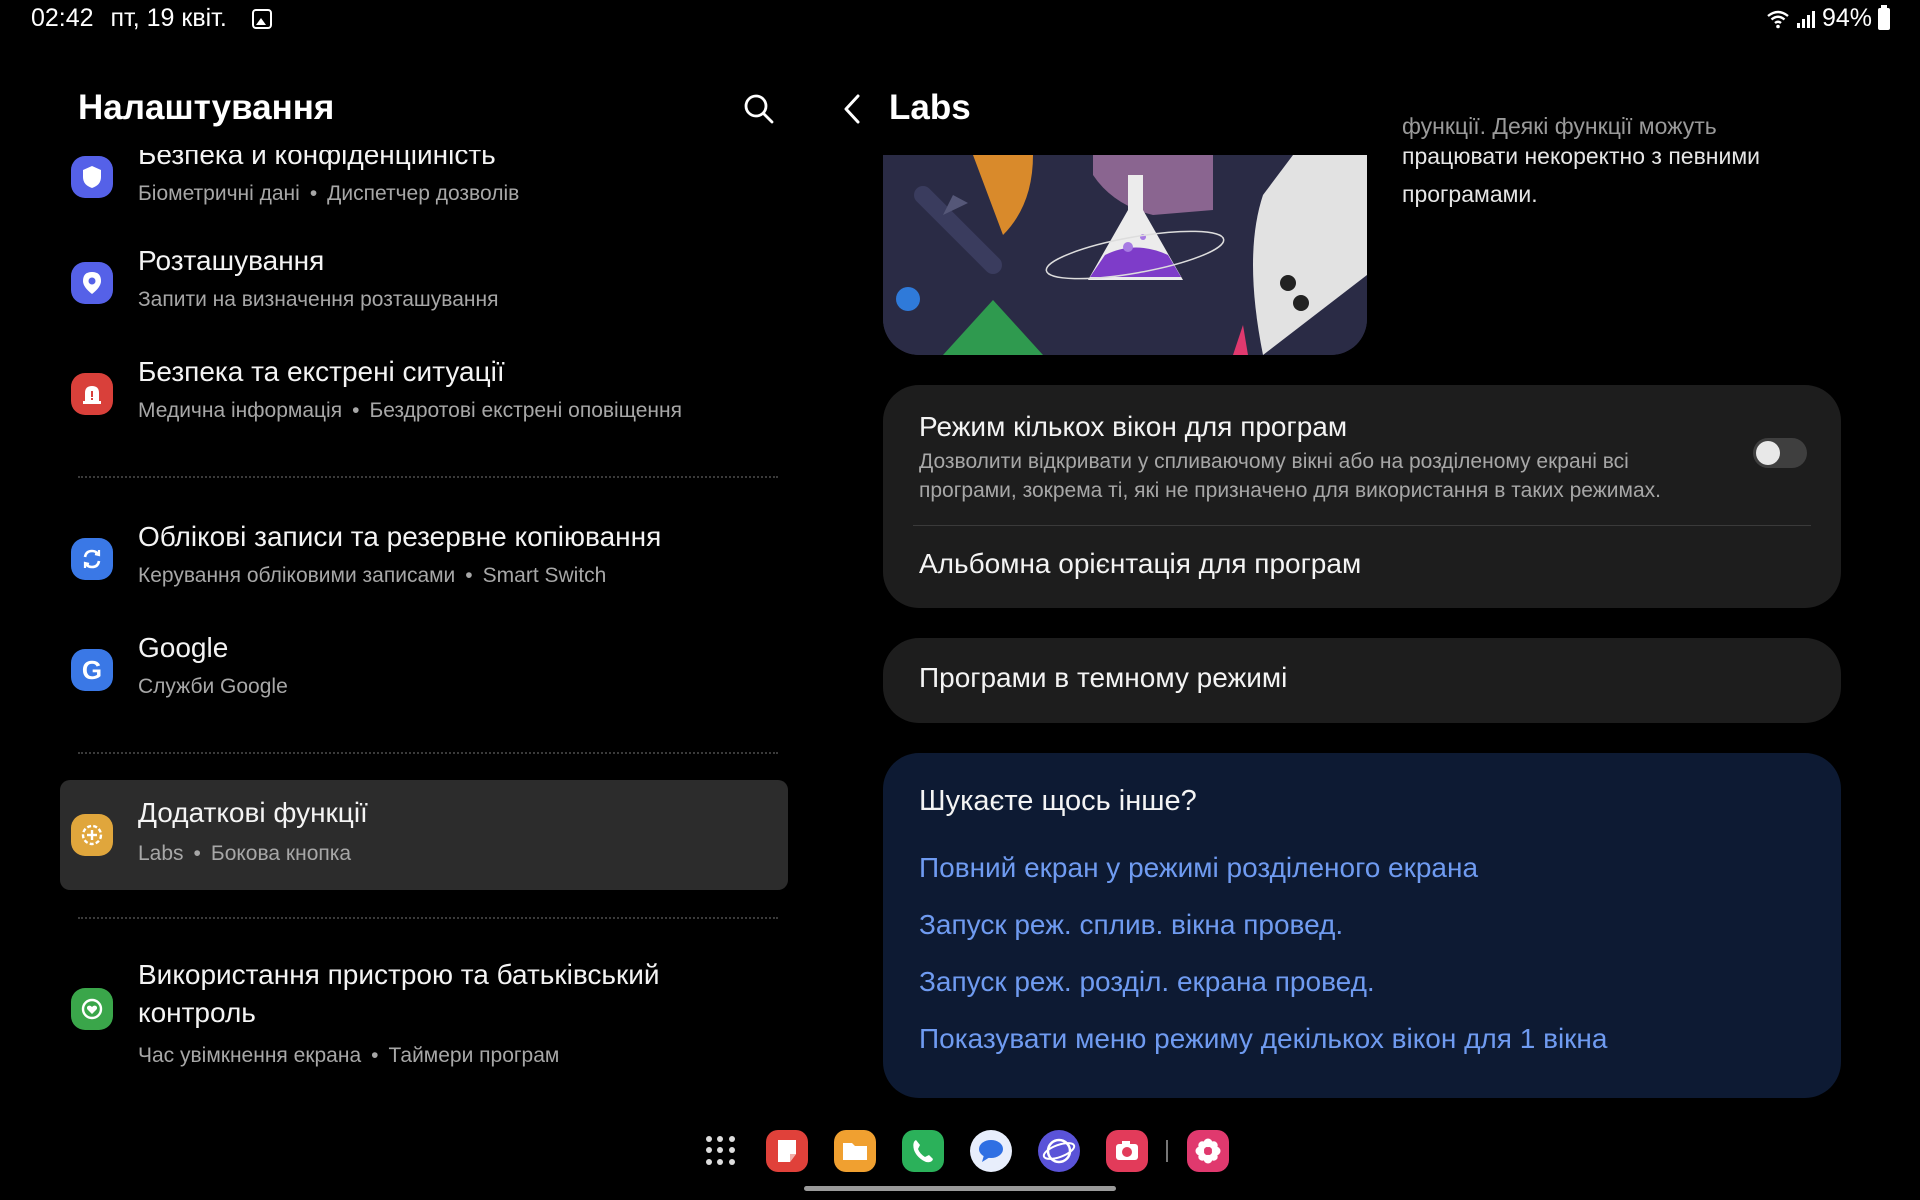  Describe the element at coordinates (525, 410) in the screenshot. I see `subtitle-part: Бездротові екстрені оповіщення` at that location.